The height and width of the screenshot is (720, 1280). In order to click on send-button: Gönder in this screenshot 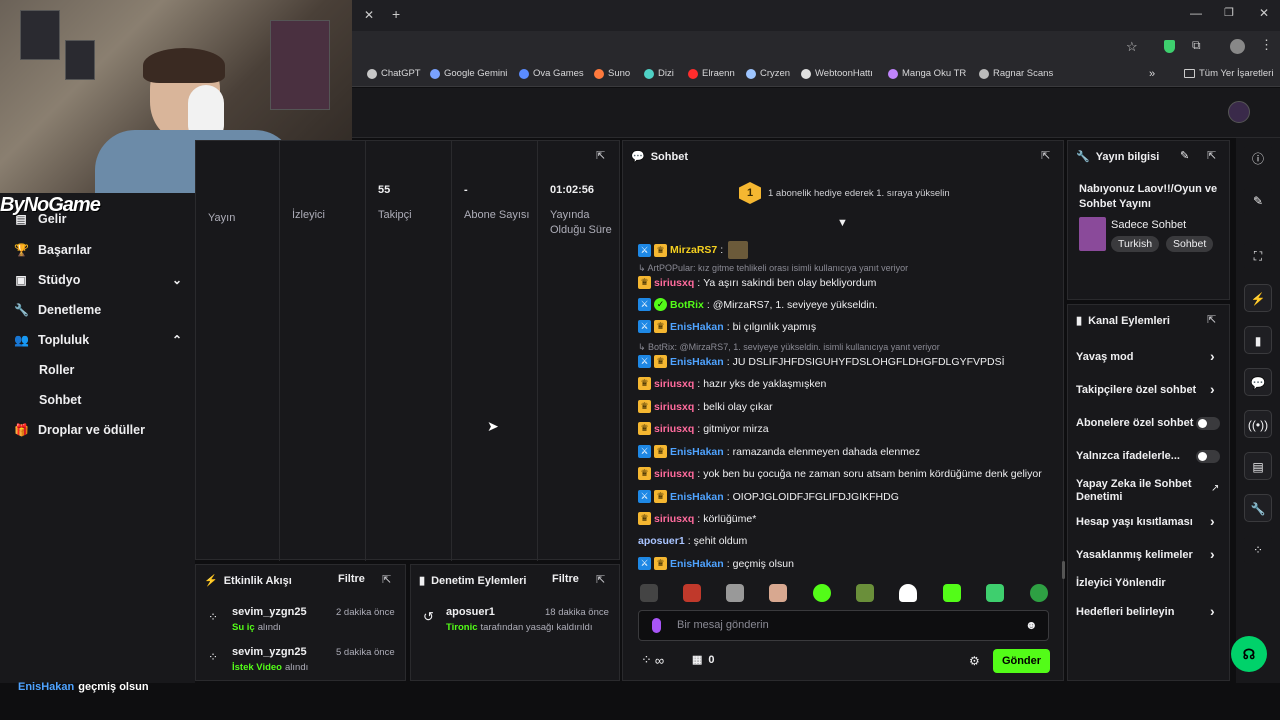, I will do `click(1021, 661)`.